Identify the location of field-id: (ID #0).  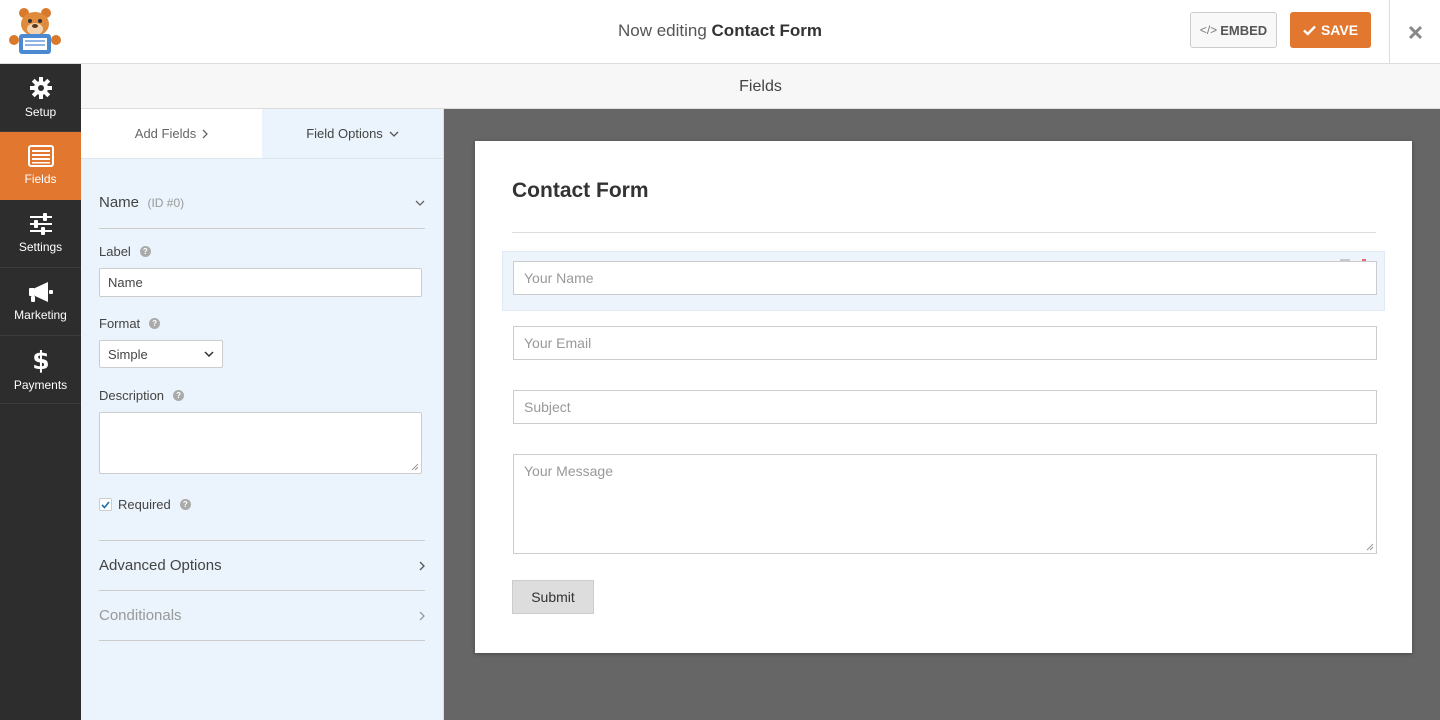
(166, 203).